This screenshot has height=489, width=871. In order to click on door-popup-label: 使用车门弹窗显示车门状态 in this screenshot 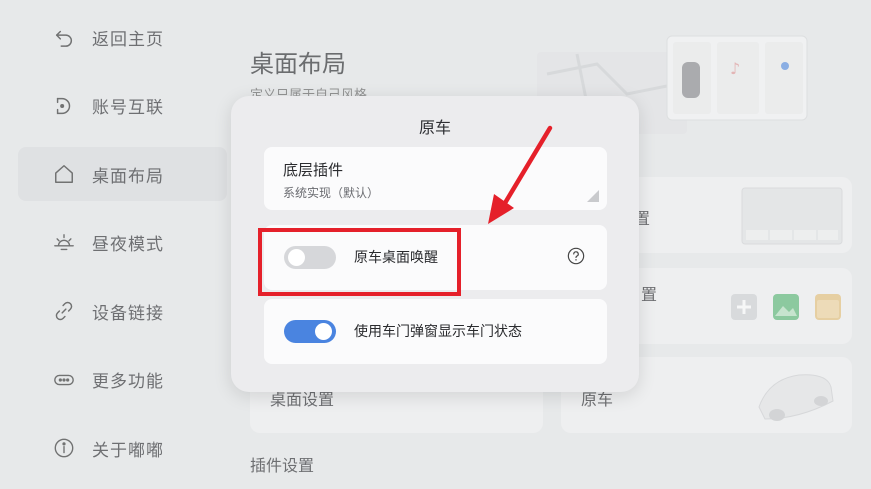, I will do `click(438, 332)`.